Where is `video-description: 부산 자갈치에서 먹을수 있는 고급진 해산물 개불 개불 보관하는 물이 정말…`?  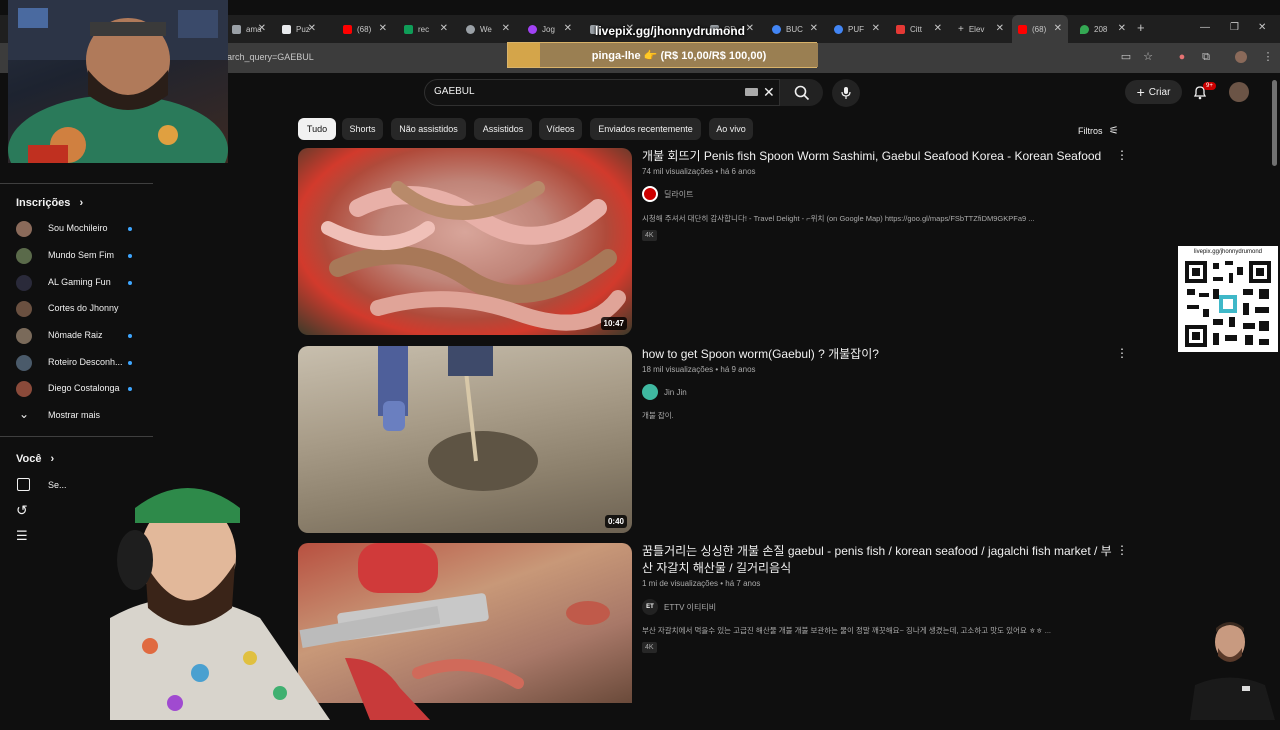 video-description: 부산 자갈치에서 먹을수 있는 고급진 해산물 개불 개불 보관하는 물이 정말… is located at coordinates (847, 630).